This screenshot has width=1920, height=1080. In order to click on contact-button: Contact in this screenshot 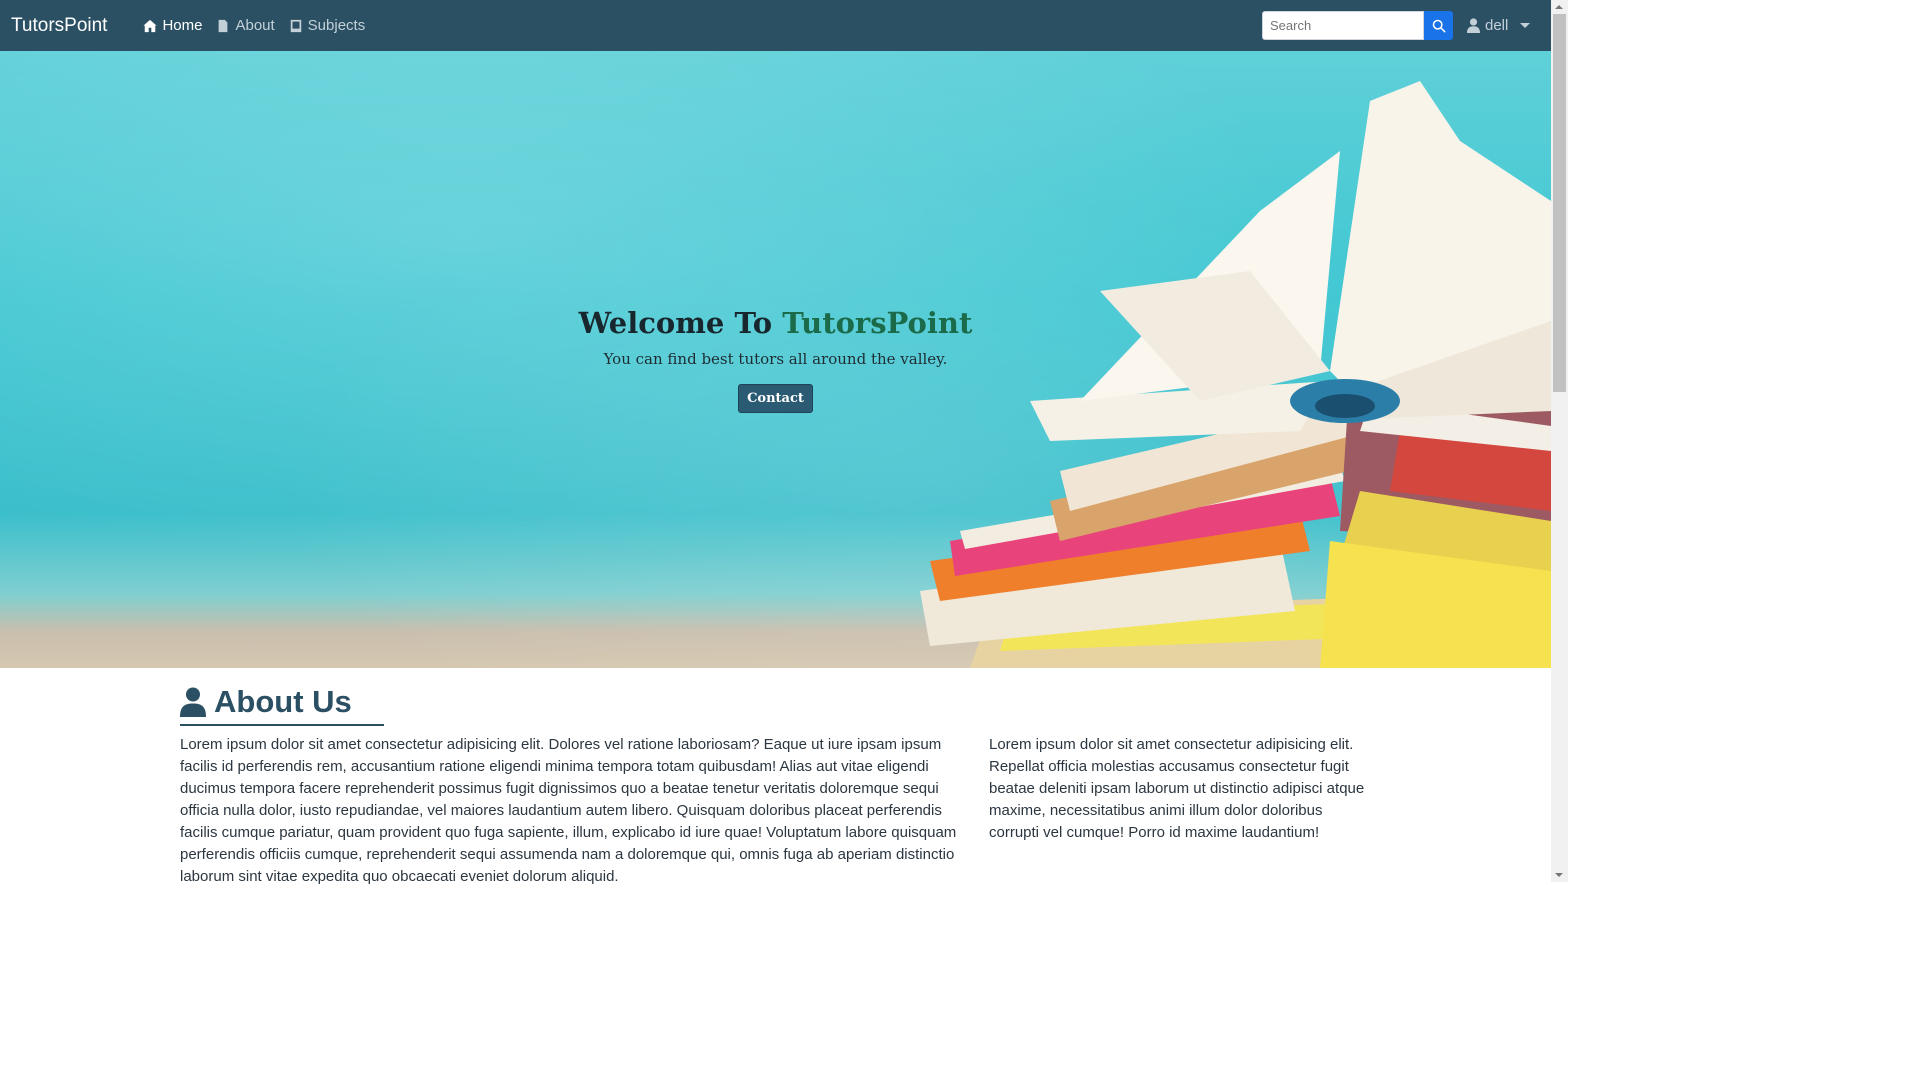, I will do `click(775, 398)`.